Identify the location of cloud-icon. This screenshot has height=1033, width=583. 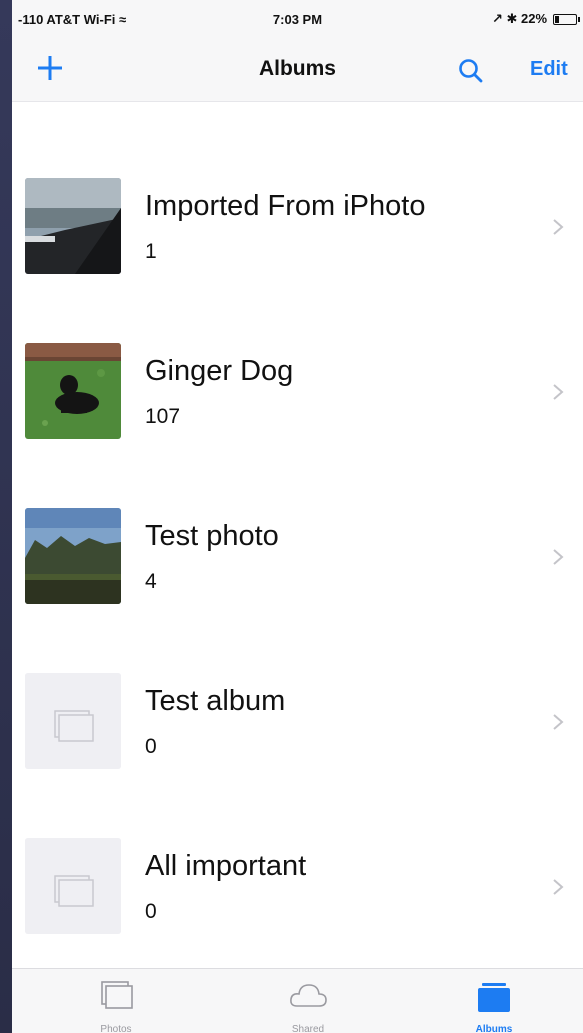
(308, 995).